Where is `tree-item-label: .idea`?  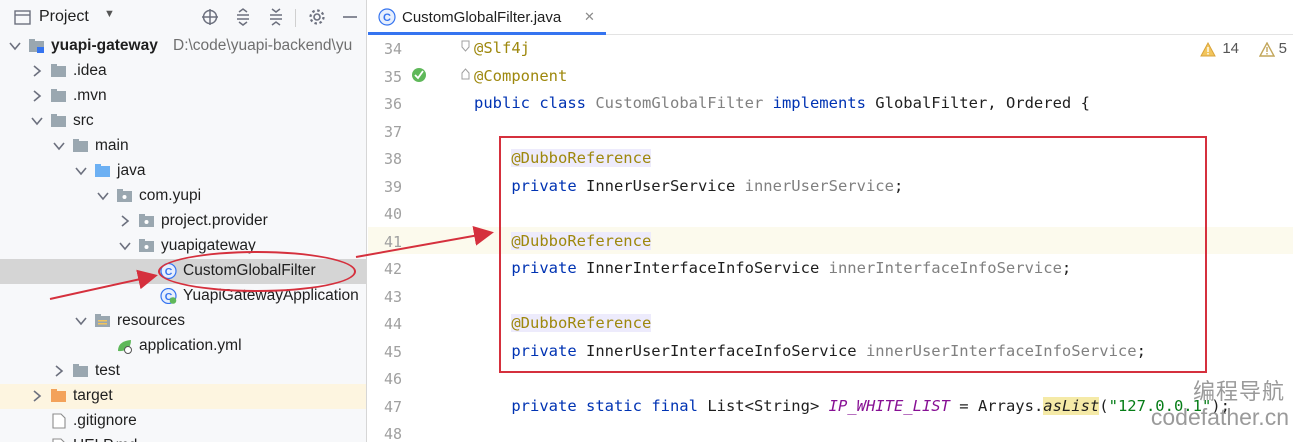
tree-item-label: .idea is located at coordinates (90, 70).